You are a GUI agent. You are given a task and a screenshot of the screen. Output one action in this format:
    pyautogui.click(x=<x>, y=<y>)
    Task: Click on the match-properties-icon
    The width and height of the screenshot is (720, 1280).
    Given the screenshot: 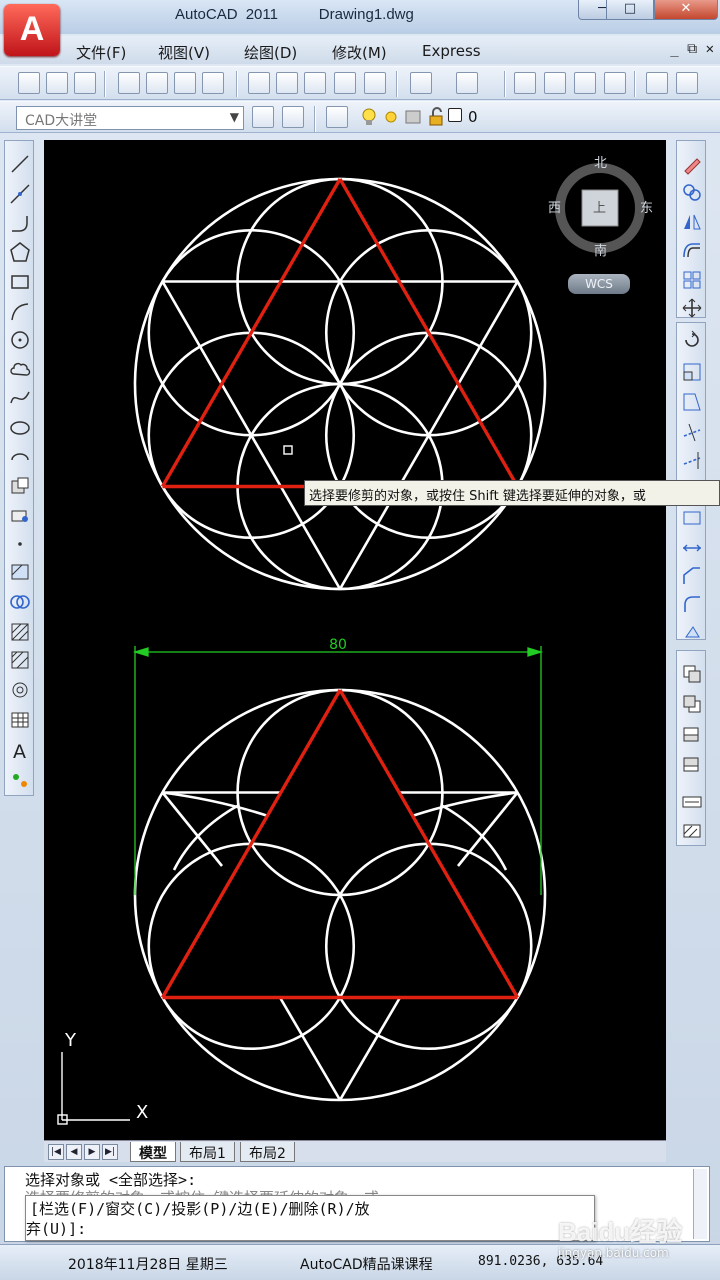 What is the action you would take?
    pyautogui.click(x=345, y=83)
    